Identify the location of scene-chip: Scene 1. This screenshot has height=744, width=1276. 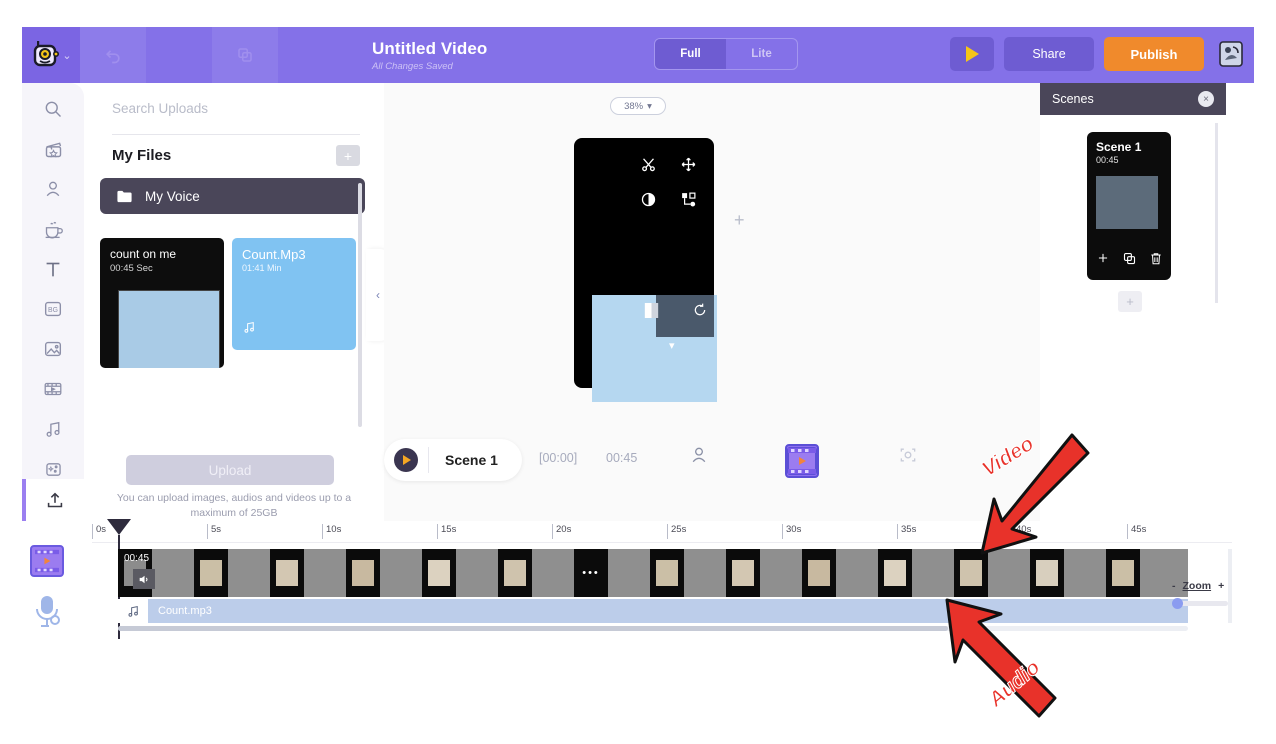
(453, 460).